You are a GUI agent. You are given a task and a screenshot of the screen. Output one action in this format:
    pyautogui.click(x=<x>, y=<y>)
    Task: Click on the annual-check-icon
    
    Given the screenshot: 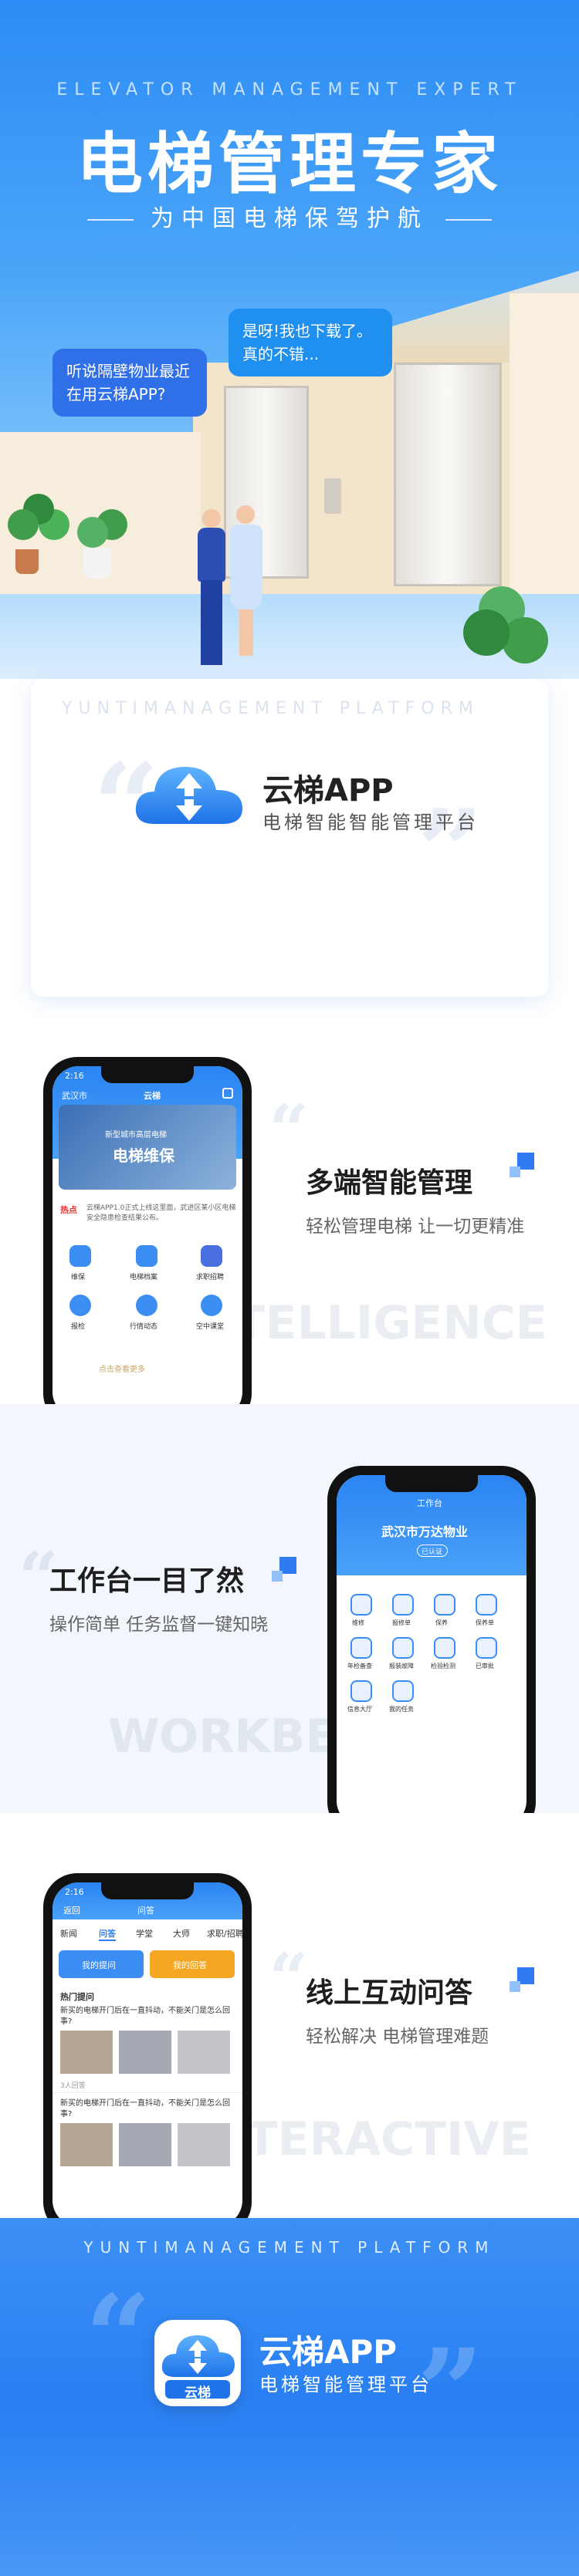 What is the action you would take?
    pyautogui.click(x=361, y=1648)
    